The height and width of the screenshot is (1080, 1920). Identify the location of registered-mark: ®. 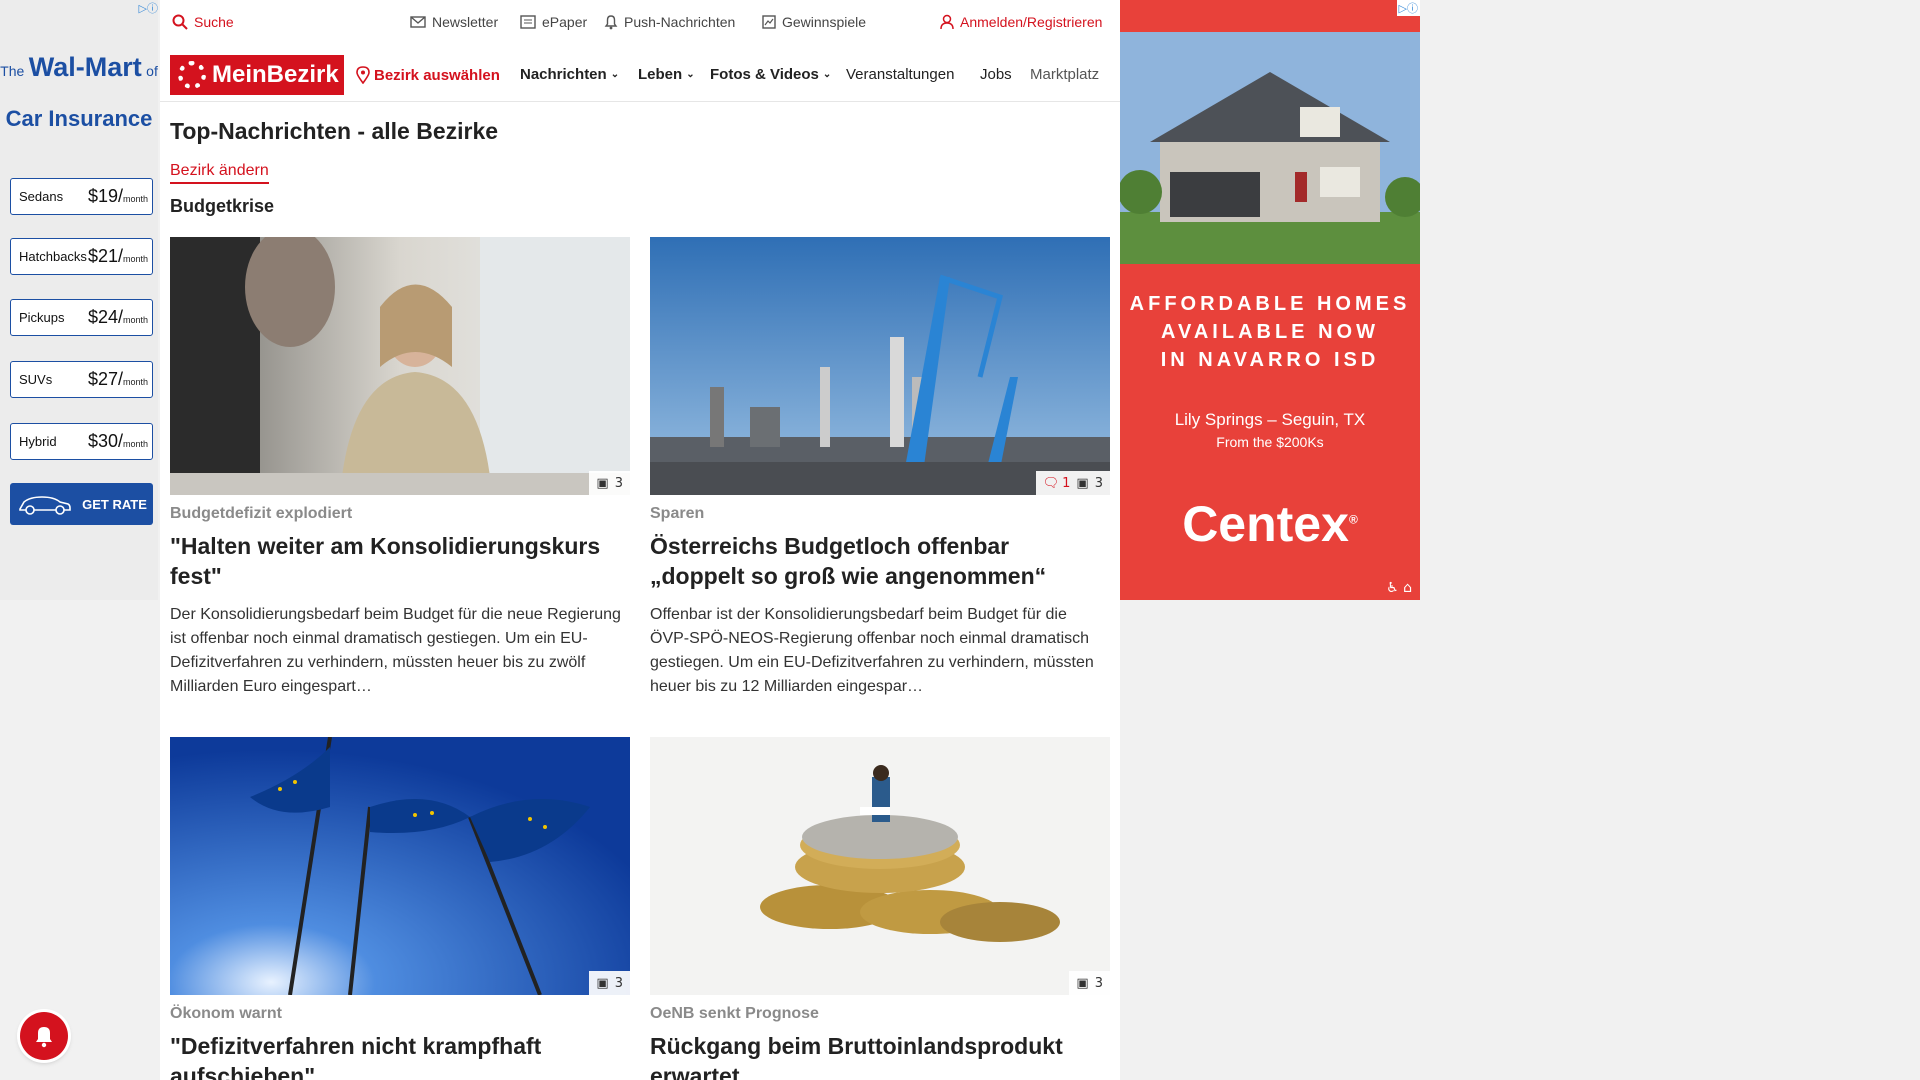
(1353, 519).